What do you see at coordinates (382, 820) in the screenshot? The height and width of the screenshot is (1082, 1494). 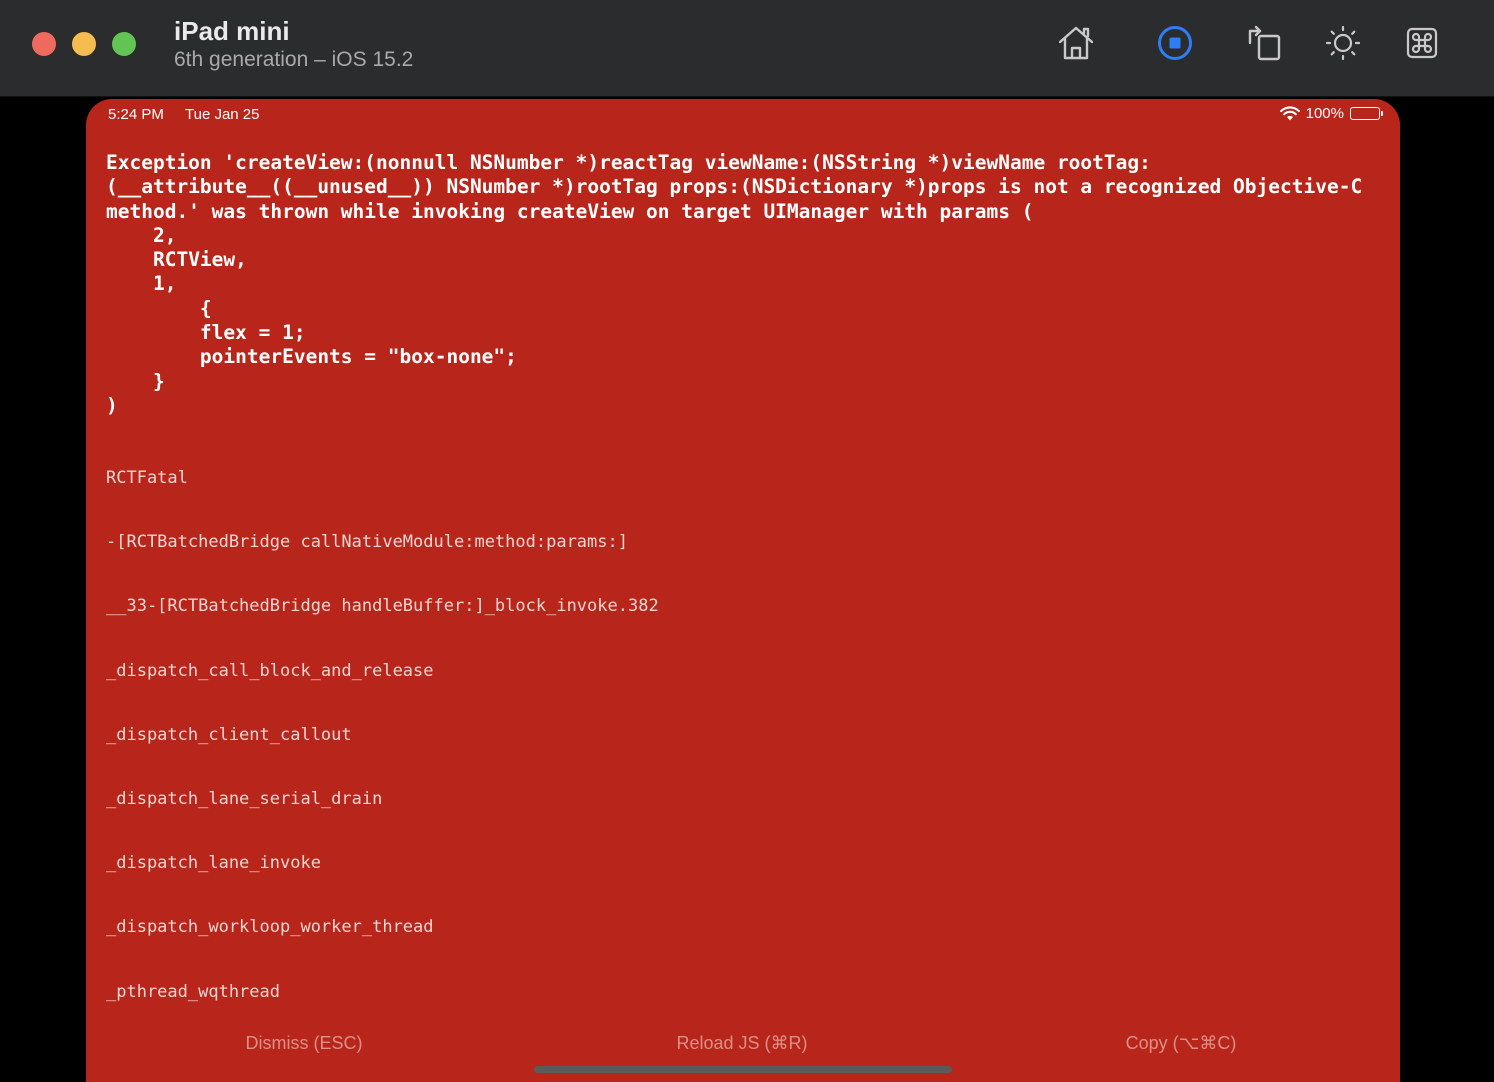 I see `stack-frame: _dispatch_lane_serial_drain` at bounding box center [382, 820].